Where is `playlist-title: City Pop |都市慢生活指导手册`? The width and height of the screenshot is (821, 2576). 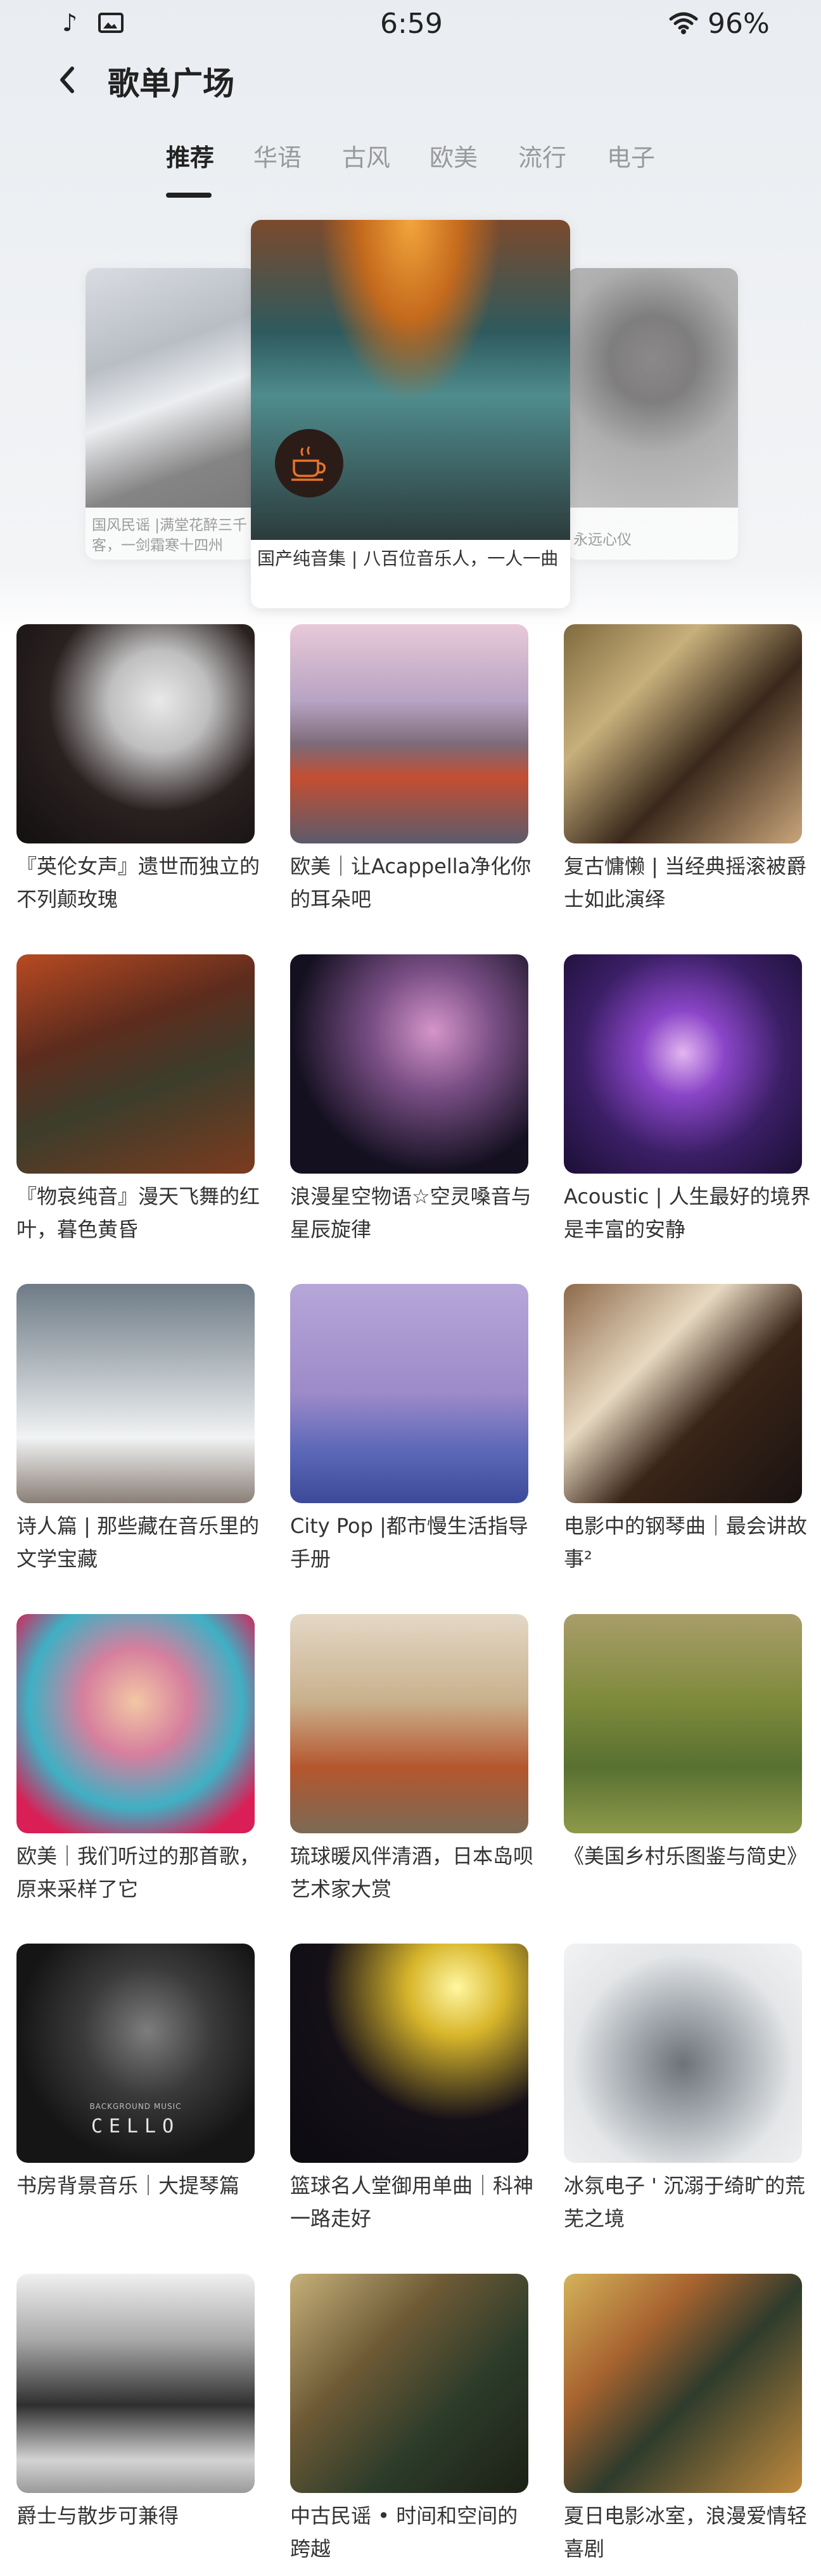 playlist-title: City Pop |都市慢生活指导手册 is located at coordinates (409, 1542).